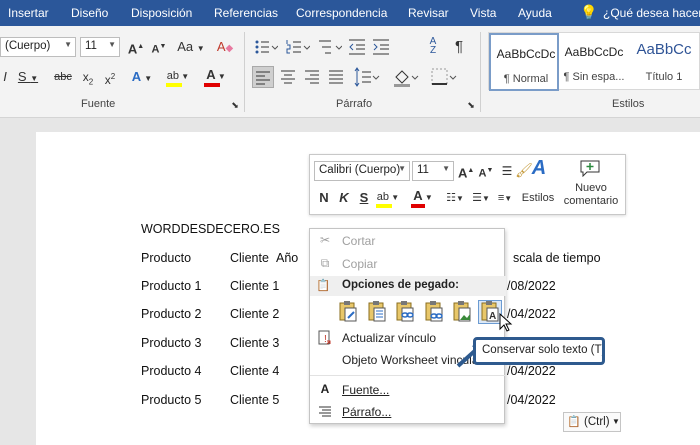  What do you see at coordinates (381, 47) in the screenshot?
I see `increase-indent-icon` at bounding box center [381, 47].